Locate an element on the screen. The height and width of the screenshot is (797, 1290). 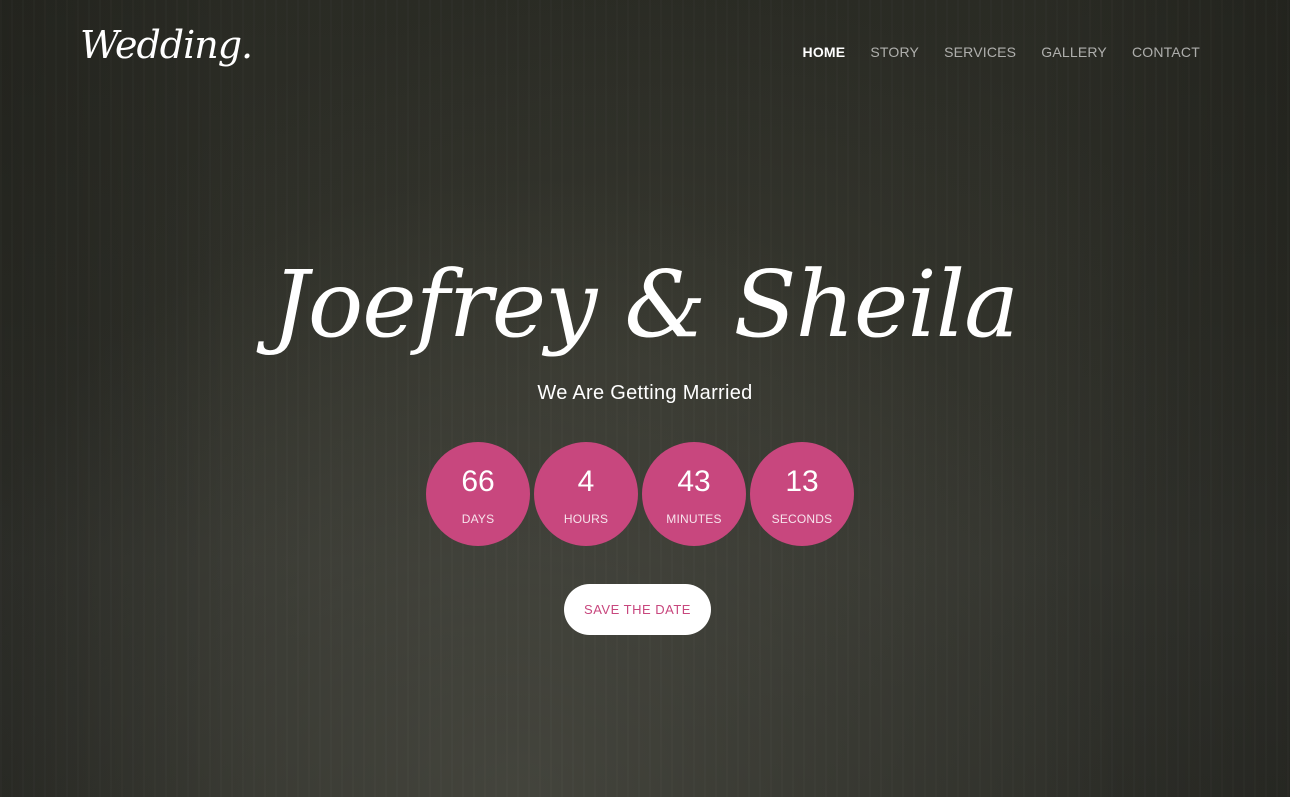
nav-item-contact: CONTACT is located at coordinates (1166, 52).